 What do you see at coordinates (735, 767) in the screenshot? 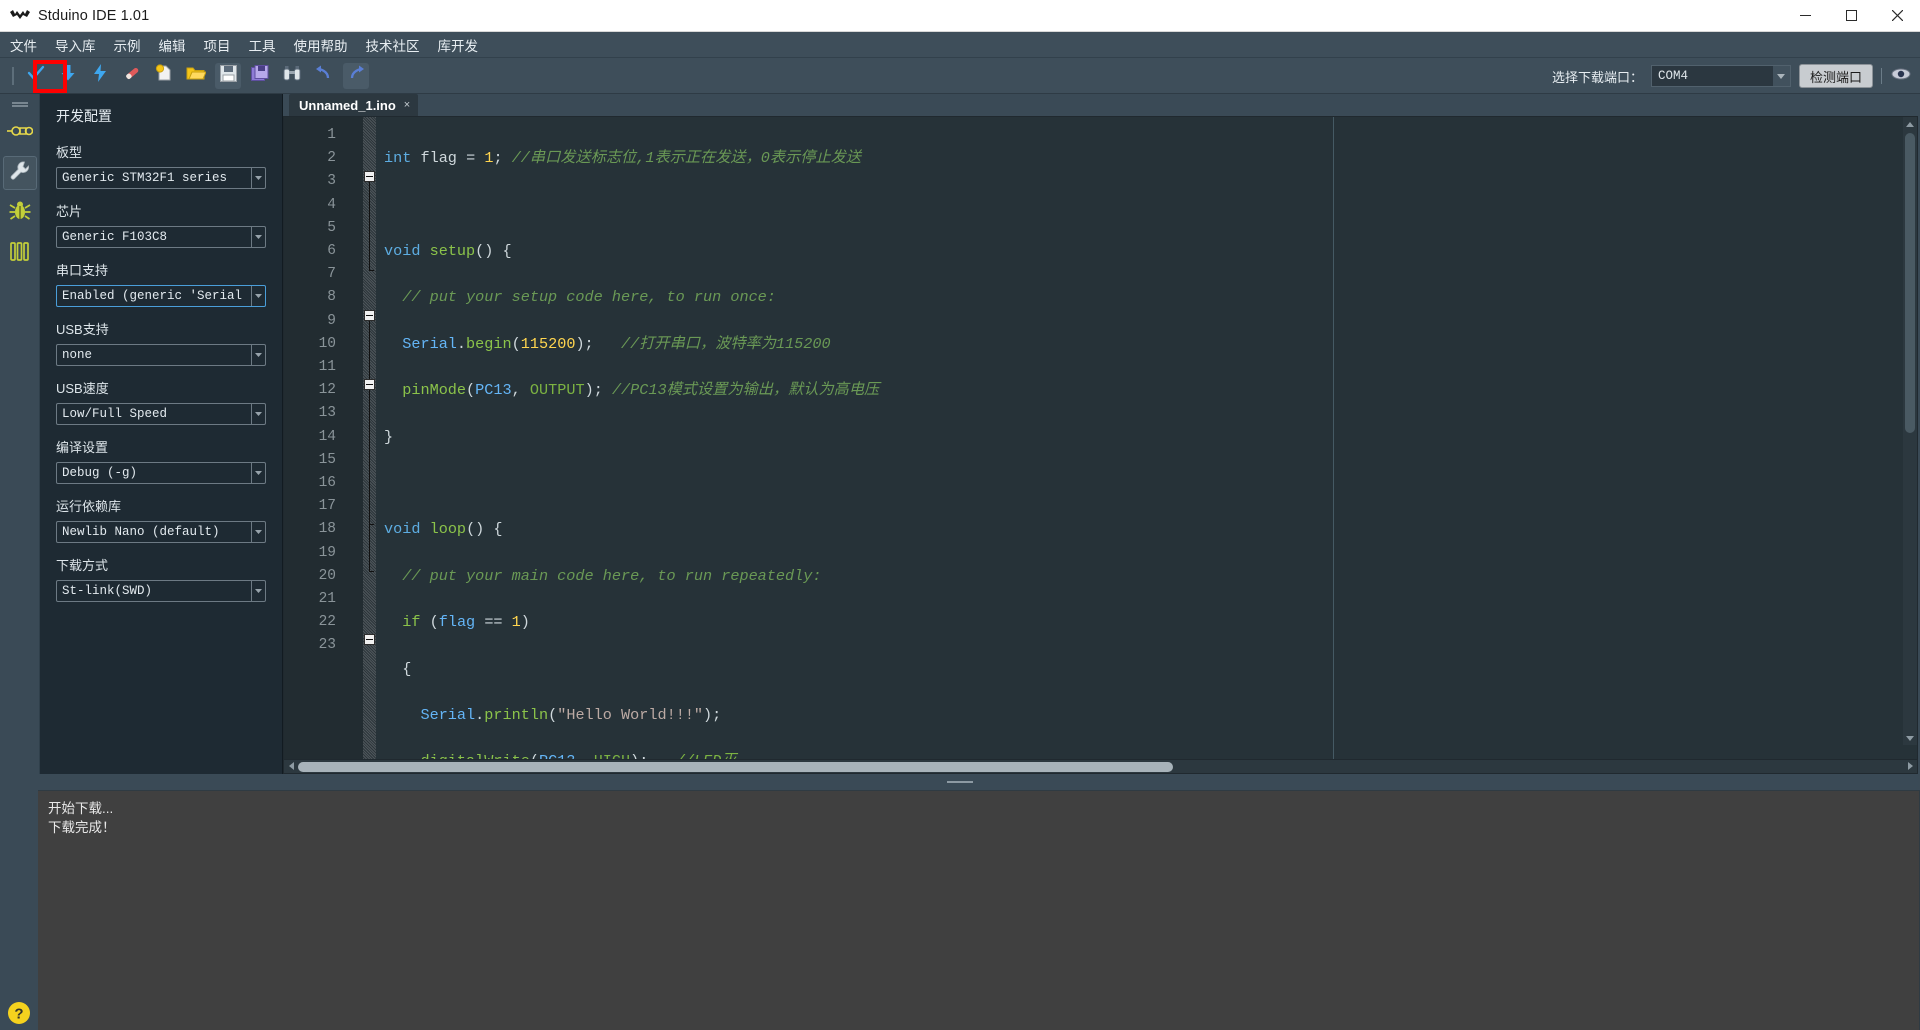
I see `horizontal-scroll-thumb` at bounding box center [735, 767].